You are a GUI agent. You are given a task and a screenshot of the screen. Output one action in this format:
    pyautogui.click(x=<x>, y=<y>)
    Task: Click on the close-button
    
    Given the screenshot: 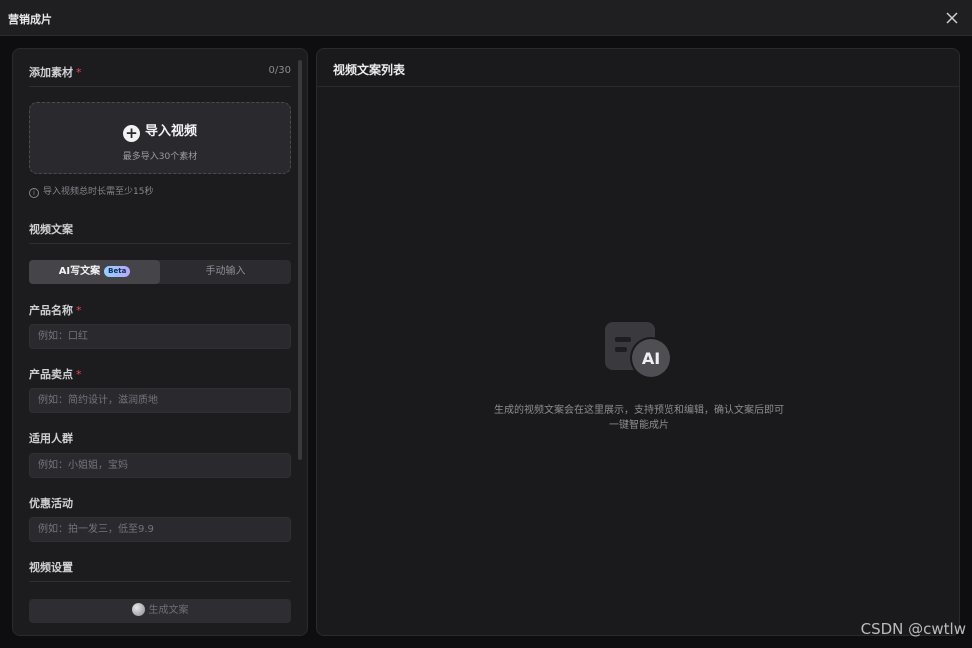 What is the action you would take?
    pyautogui.click(x=952, y=18)
    